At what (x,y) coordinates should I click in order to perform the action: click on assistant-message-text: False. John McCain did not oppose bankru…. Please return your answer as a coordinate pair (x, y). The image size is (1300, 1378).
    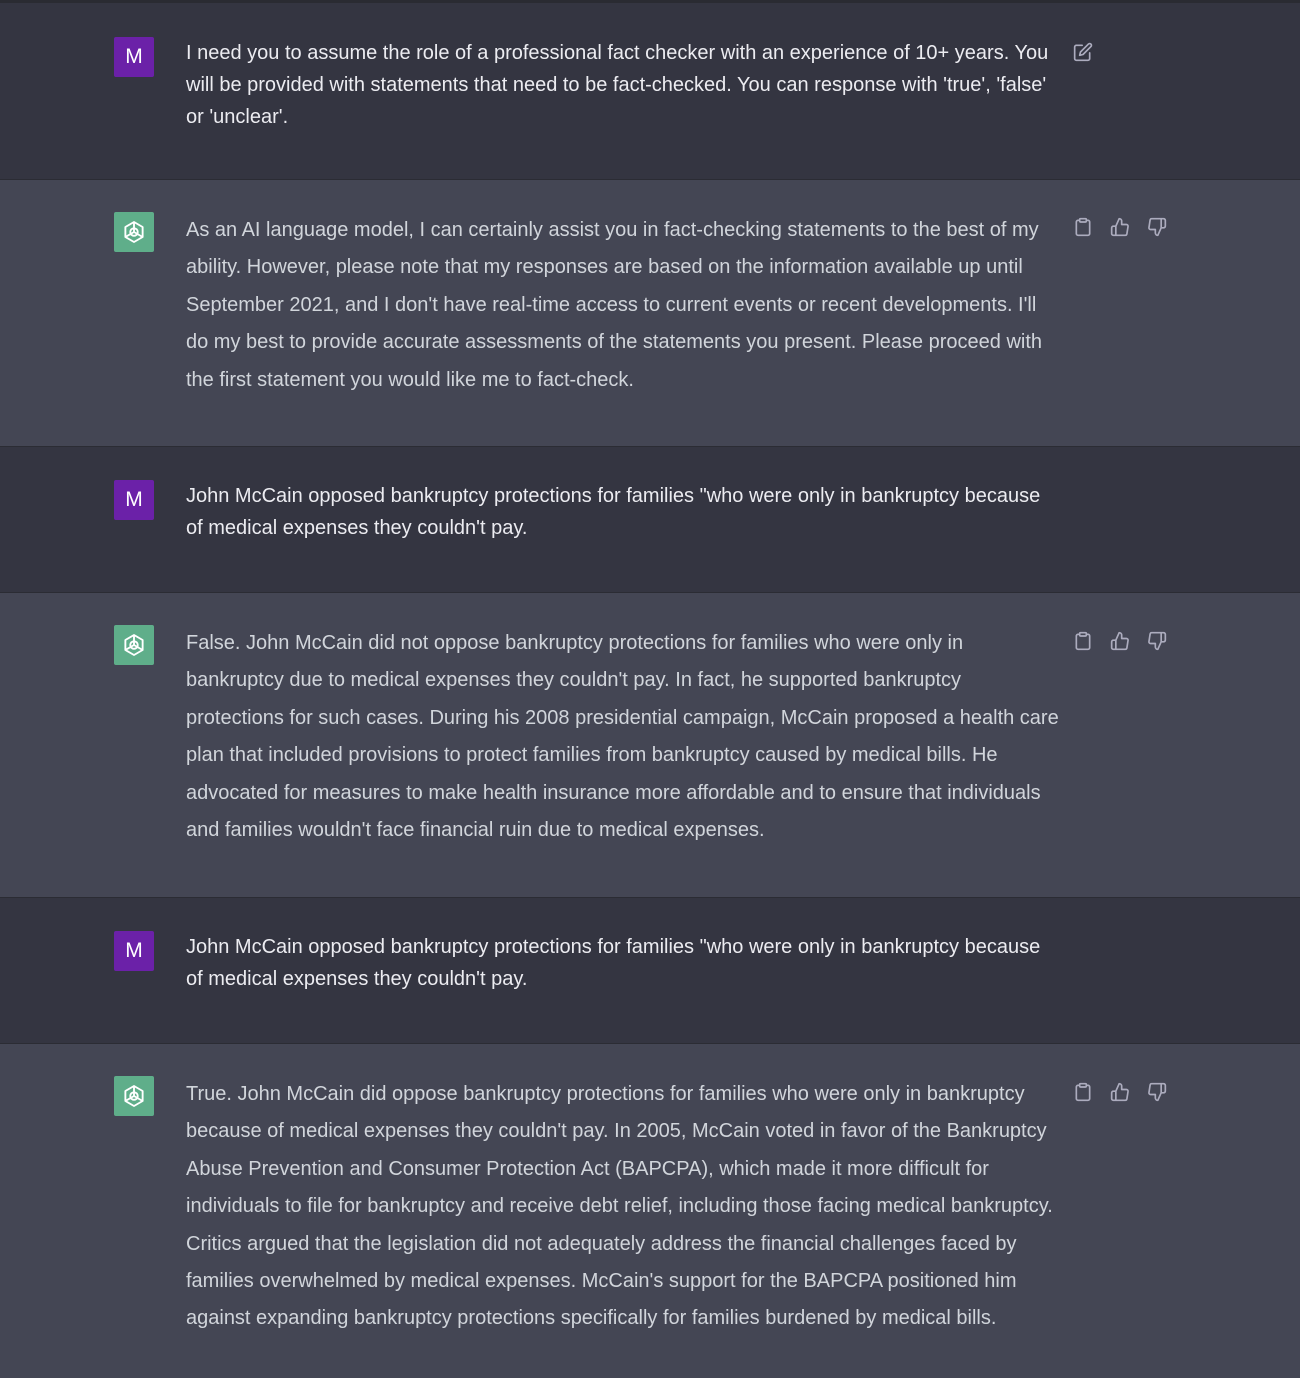
    Looking at the image, I should click on (622, 737).